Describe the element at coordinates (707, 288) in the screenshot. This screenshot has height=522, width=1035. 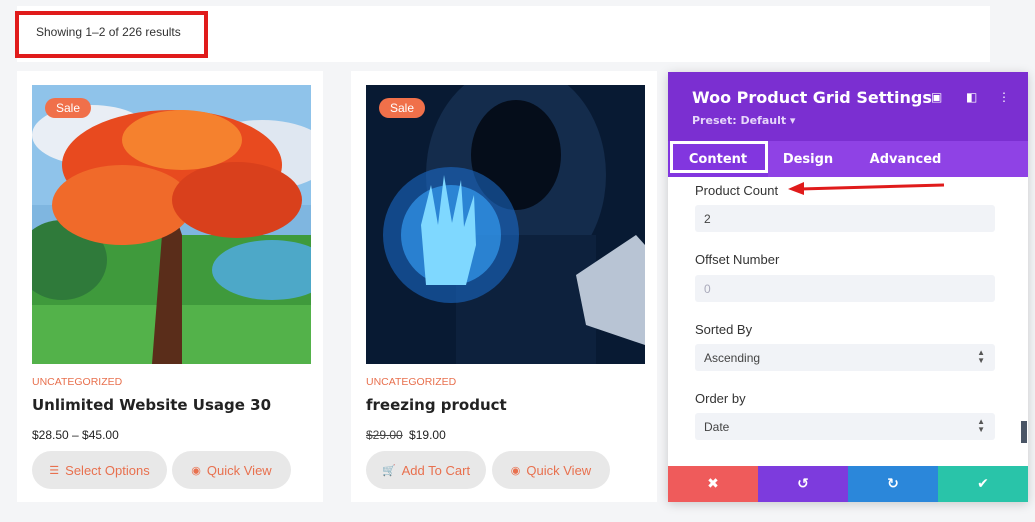
I see `offset-placeholder: 0` at that location.